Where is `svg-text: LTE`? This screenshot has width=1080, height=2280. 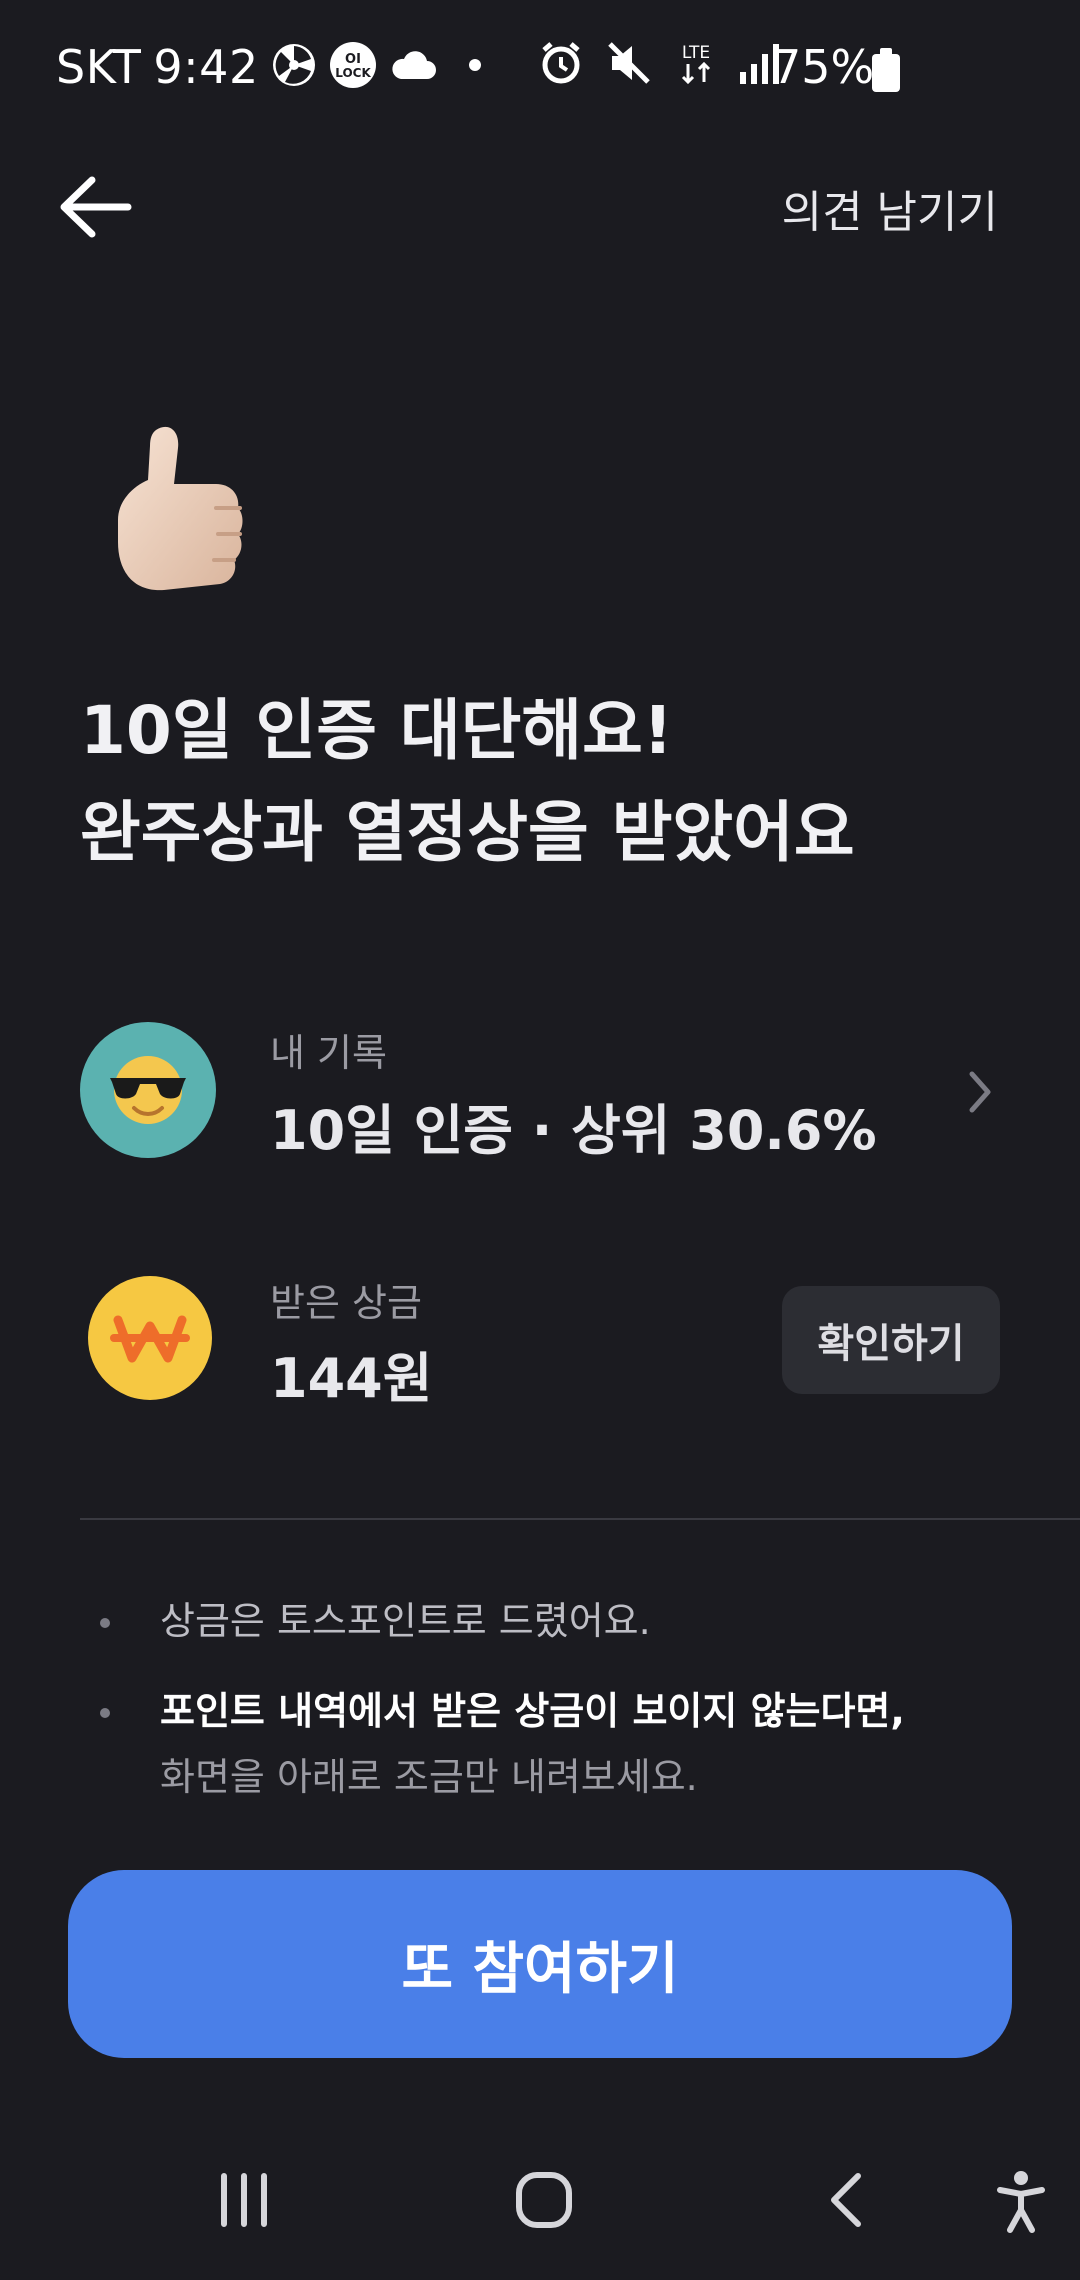
svg-text: LTE is located at coordinates (696, 53).